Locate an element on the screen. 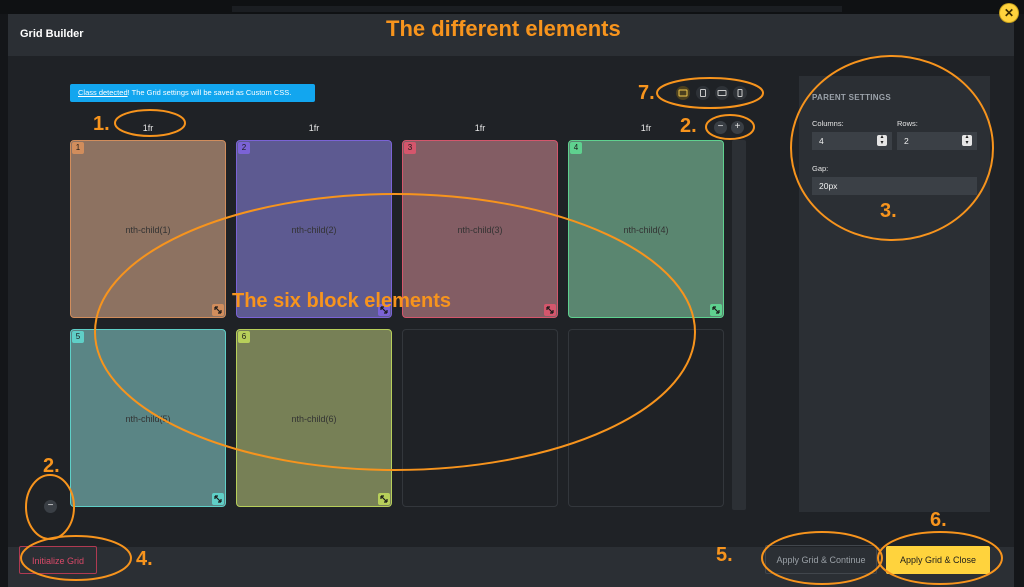 This screenshot has height=587, width=1024. mobile-icon is located at coordinates (740, 93).